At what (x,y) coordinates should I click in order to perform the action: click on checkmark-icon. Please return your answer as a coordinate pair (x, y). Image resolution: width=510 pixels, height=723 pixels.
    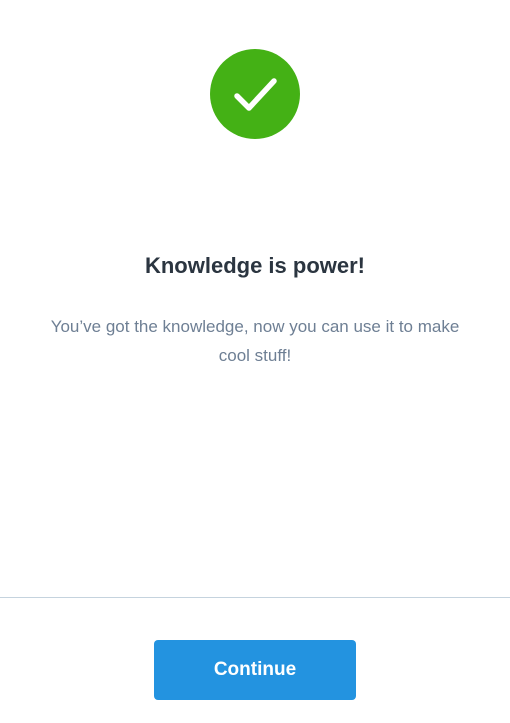
    Looking at the image, I should click on (255, 94).